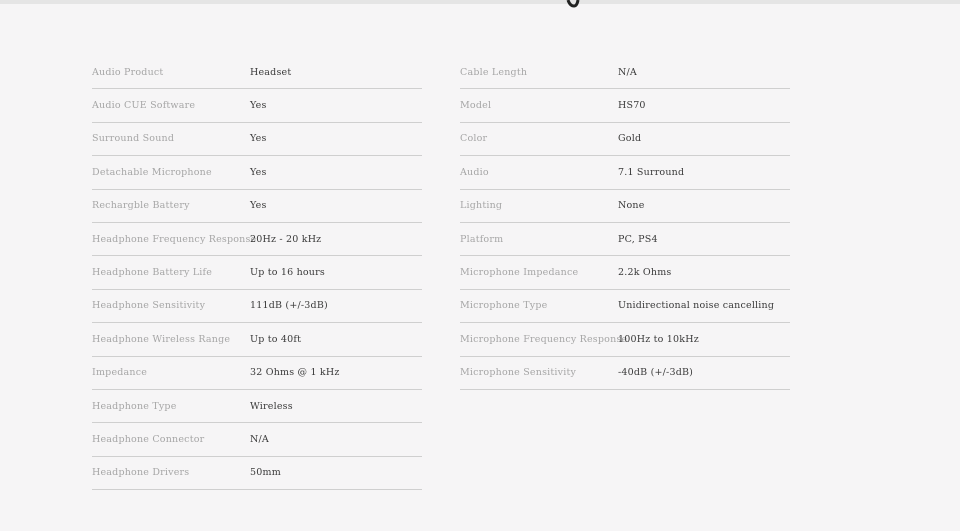 The image size is (960, 531). What do you see at coordinates (271, 72) in the screenshot?
I see `spec-value: Headset` at bounding box center [271, 72].